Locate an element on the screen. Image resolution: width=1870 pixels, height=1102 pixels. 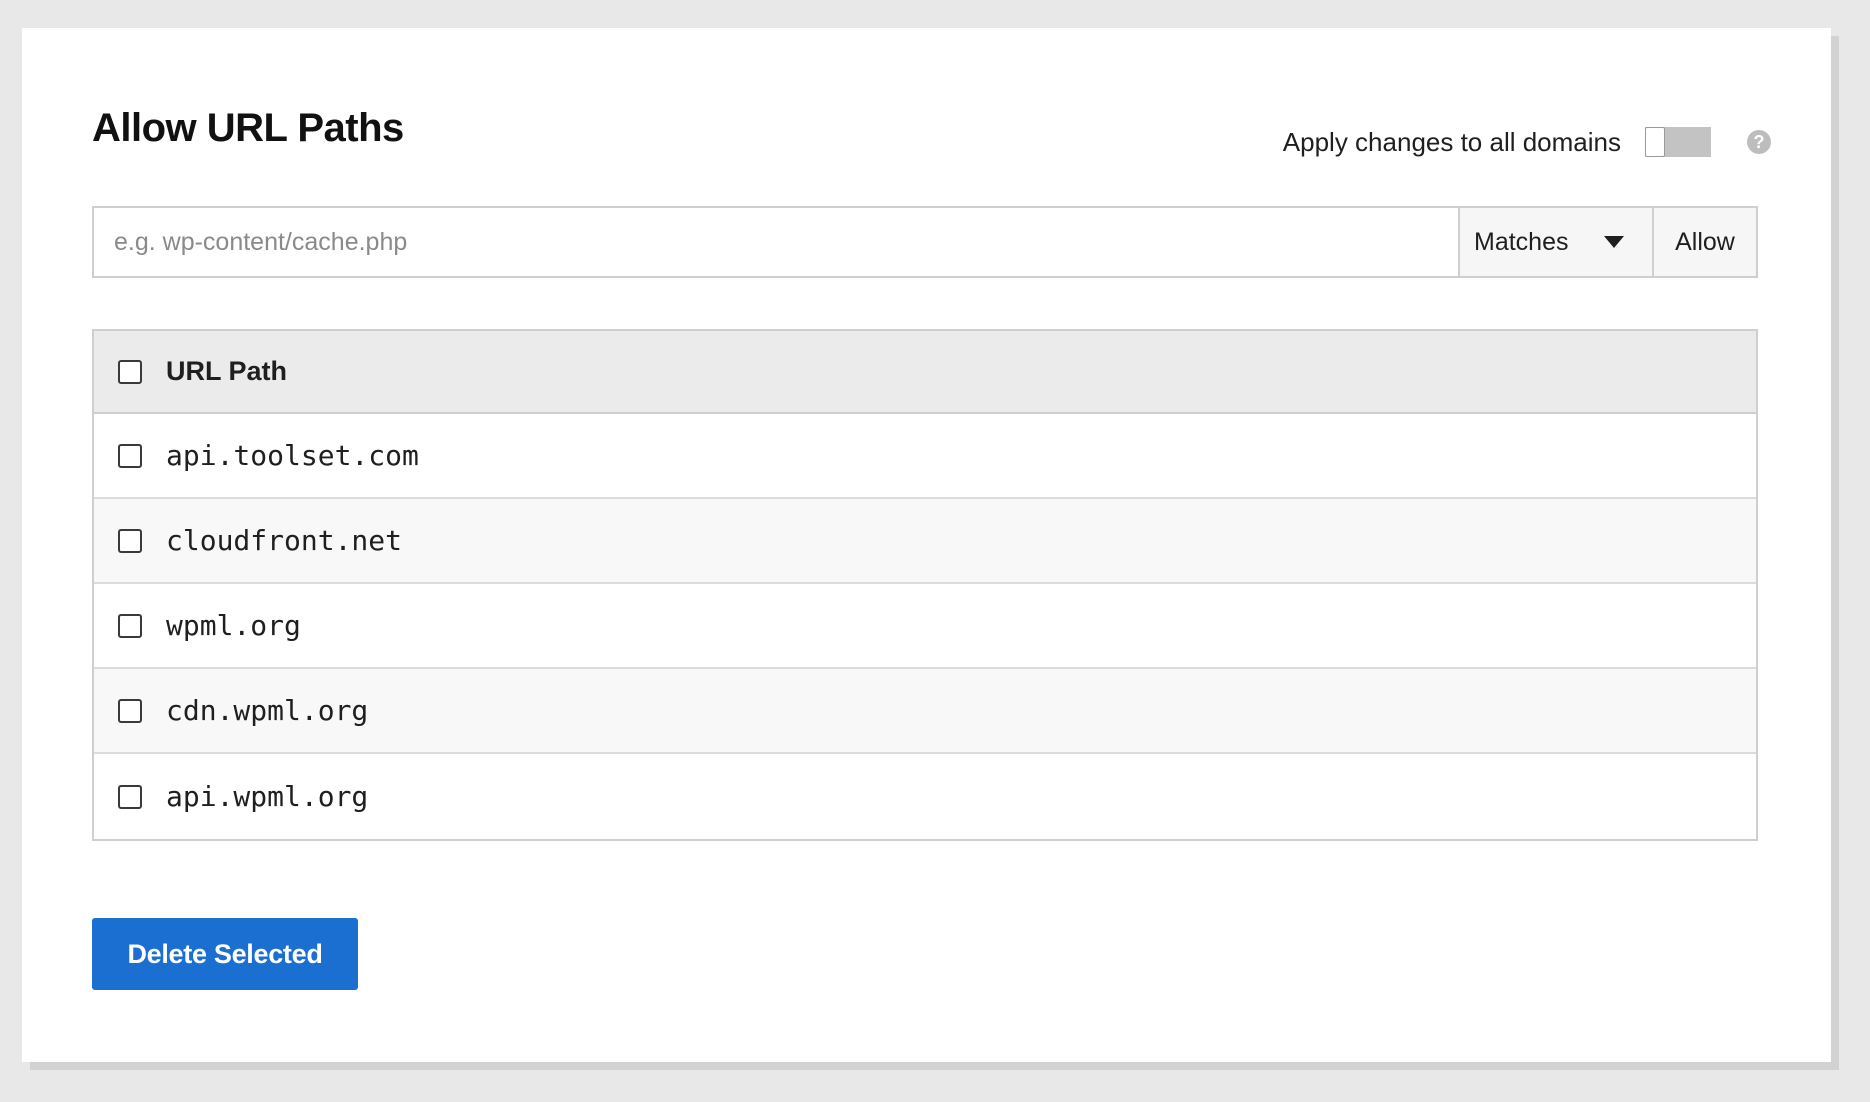
url-path-input is located at coordinates (776, 242).